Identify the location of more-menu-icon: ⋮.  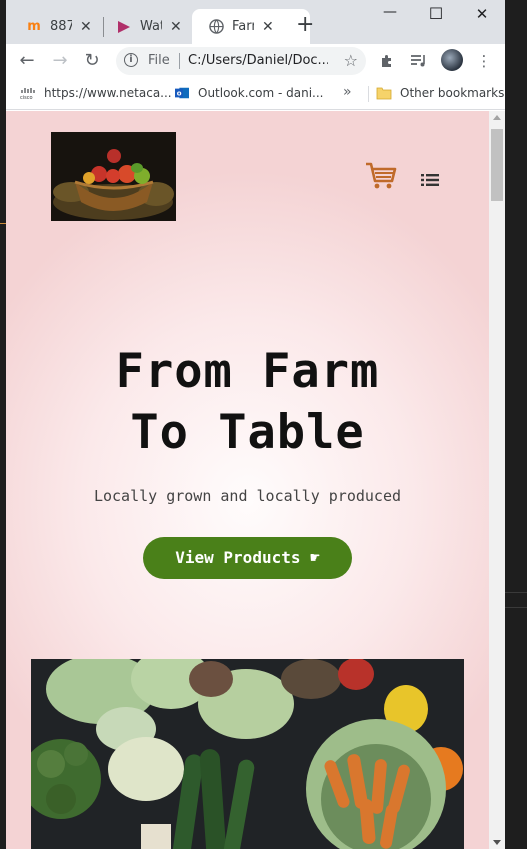
(484, 61).